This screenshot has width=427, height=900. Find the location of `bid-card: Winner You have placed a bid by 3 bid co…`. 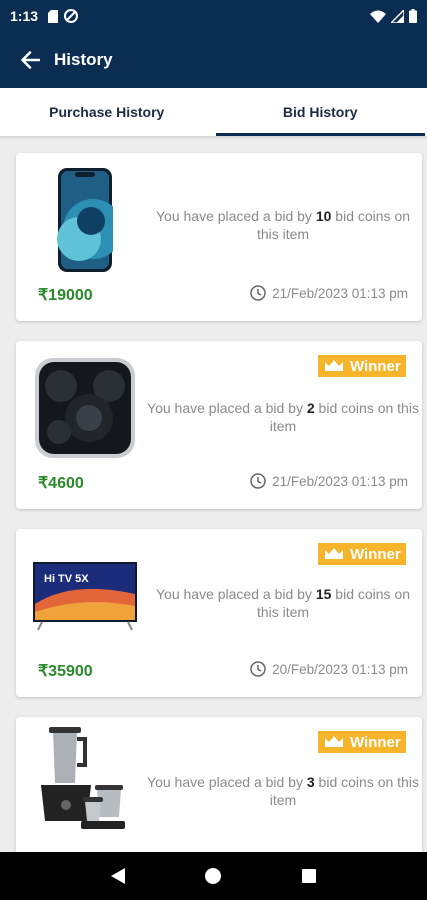

bid-card: Winner You have placed a bid by 3 bid co… is located at coordinates (219, 784).